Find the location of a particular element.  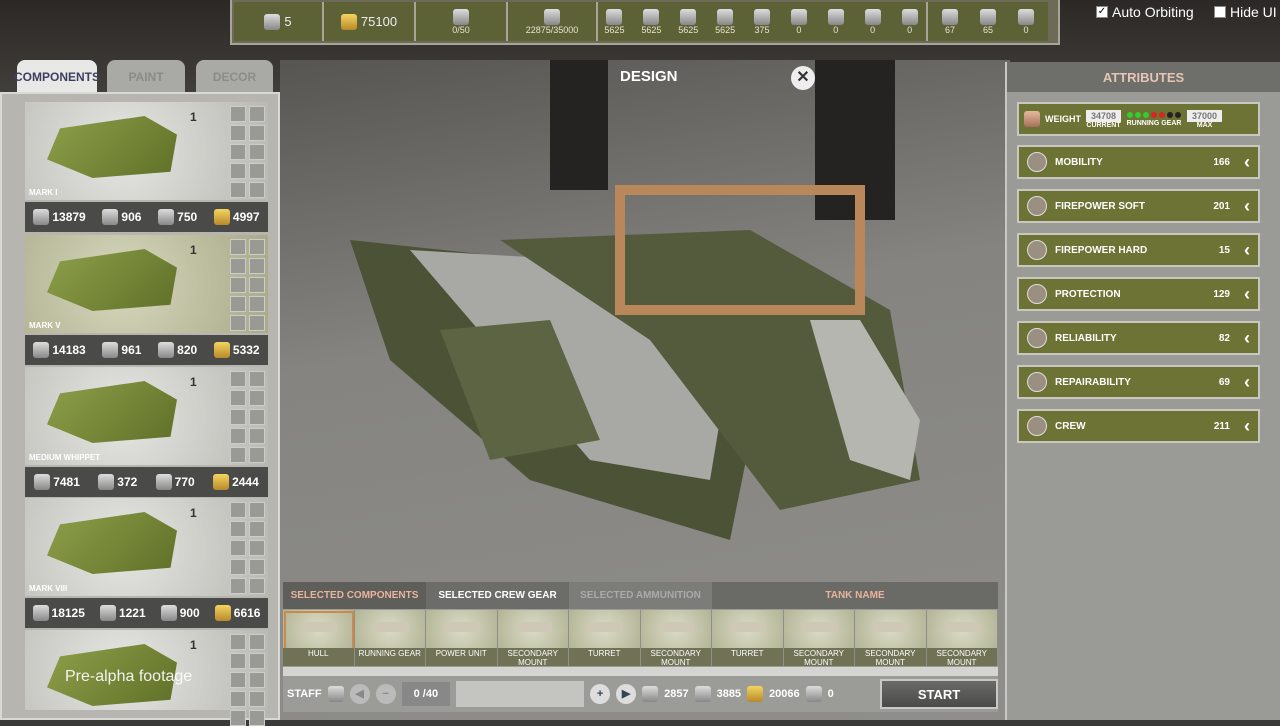

design-title: DESIGN is located at coordinates (649, 76).